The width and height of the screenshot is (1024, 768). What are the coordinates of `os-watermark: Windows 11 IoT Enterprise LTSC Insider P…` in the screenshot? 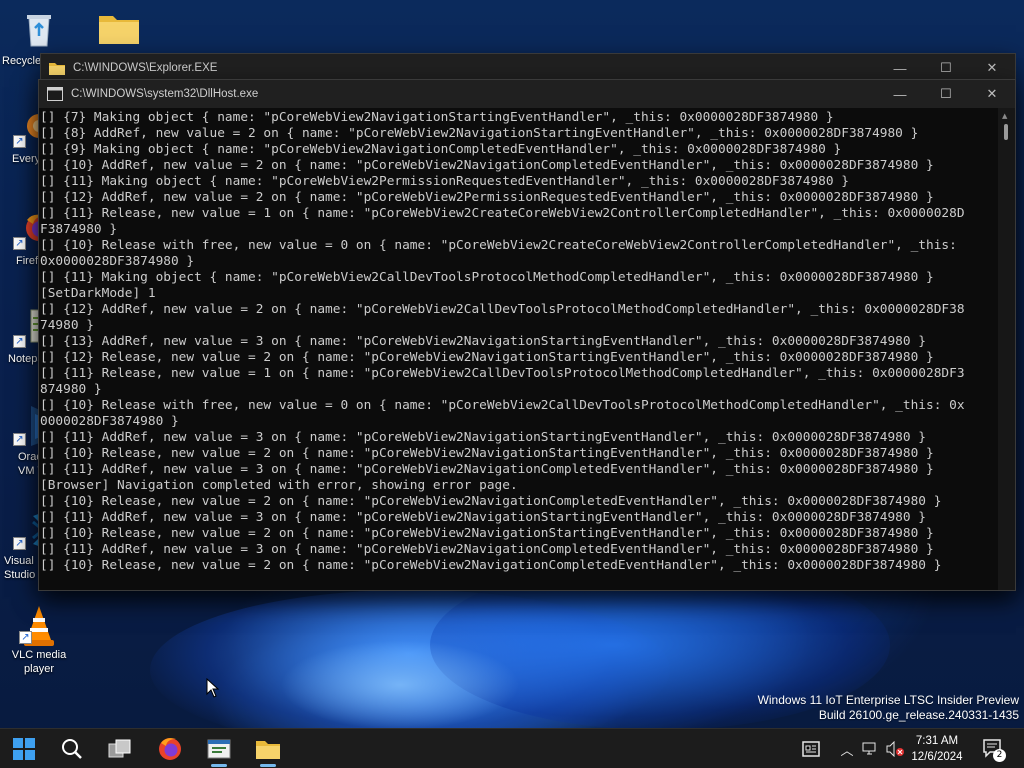 It's located at (888, 708).